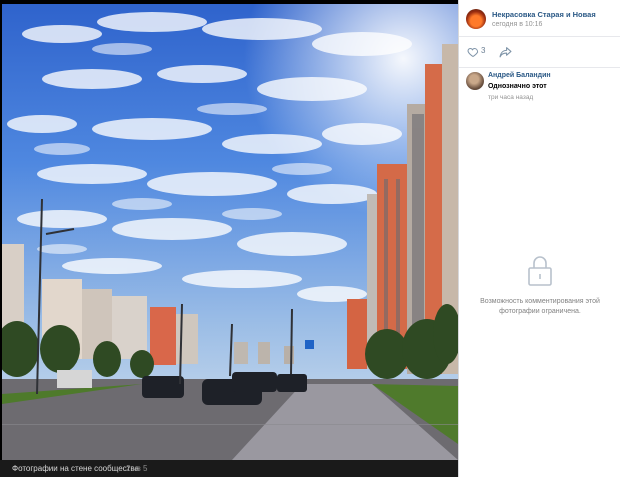 The image size is (620, 477). What do you see at coordinates (475, 81) in the screenshot?
I see `comment-author-avatar` at bounding box center [475, 81].